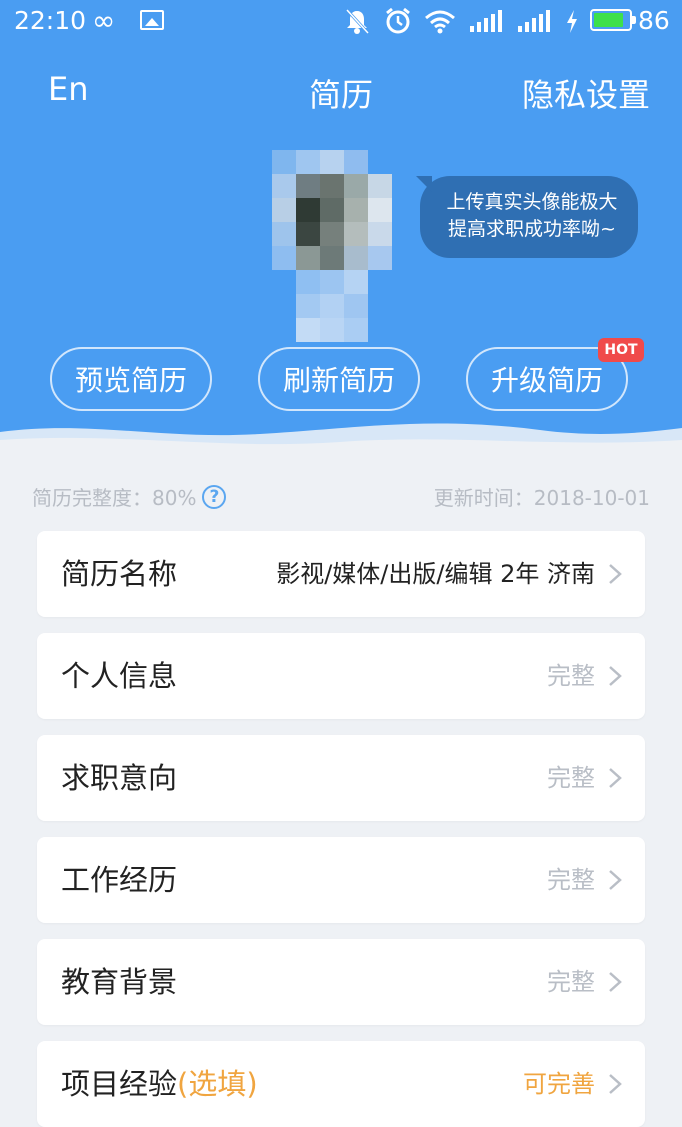 This screenshot has height=1127, width=682. I want to click on avatar, so click(342, 246).